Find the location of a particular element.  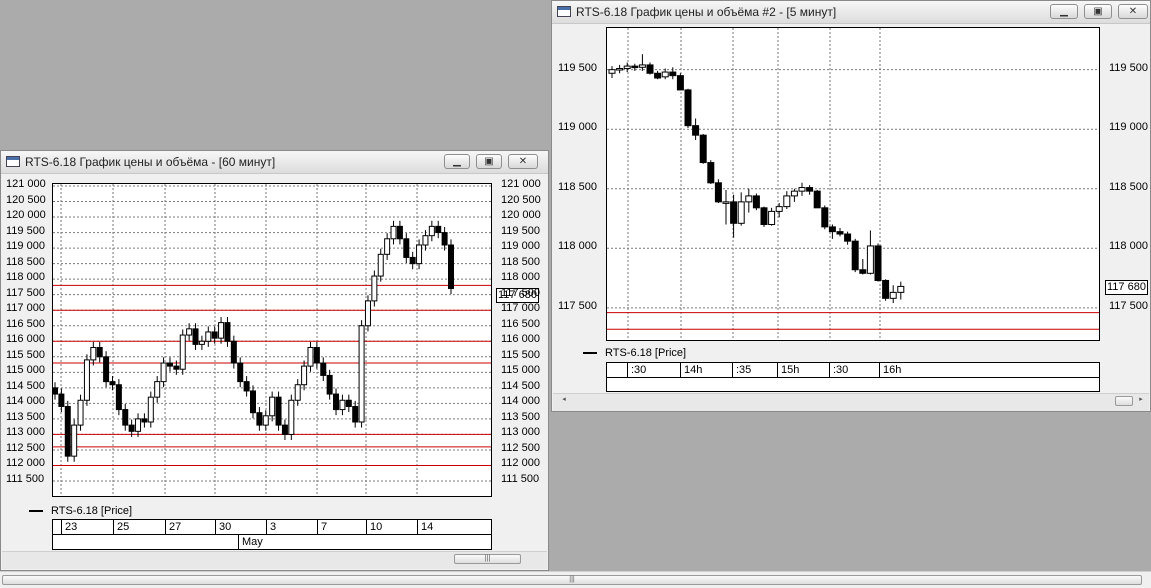

minimize-icon: ▁ is located at coordinates (1064, 11).